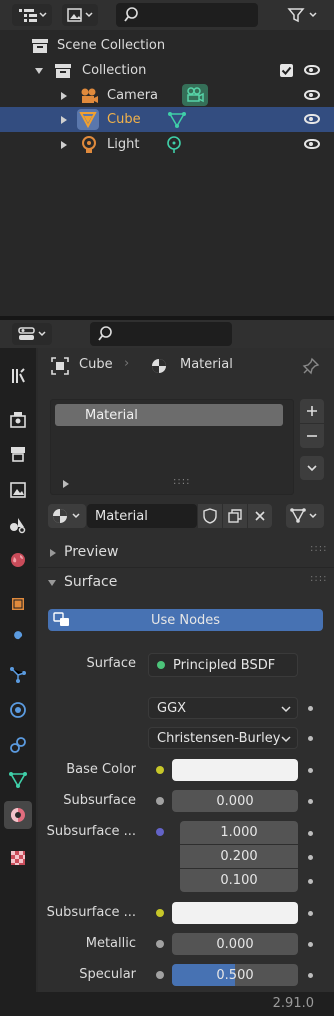 The image size is (334, 1016). I want to click on properties-search-input, so click(161, 334).